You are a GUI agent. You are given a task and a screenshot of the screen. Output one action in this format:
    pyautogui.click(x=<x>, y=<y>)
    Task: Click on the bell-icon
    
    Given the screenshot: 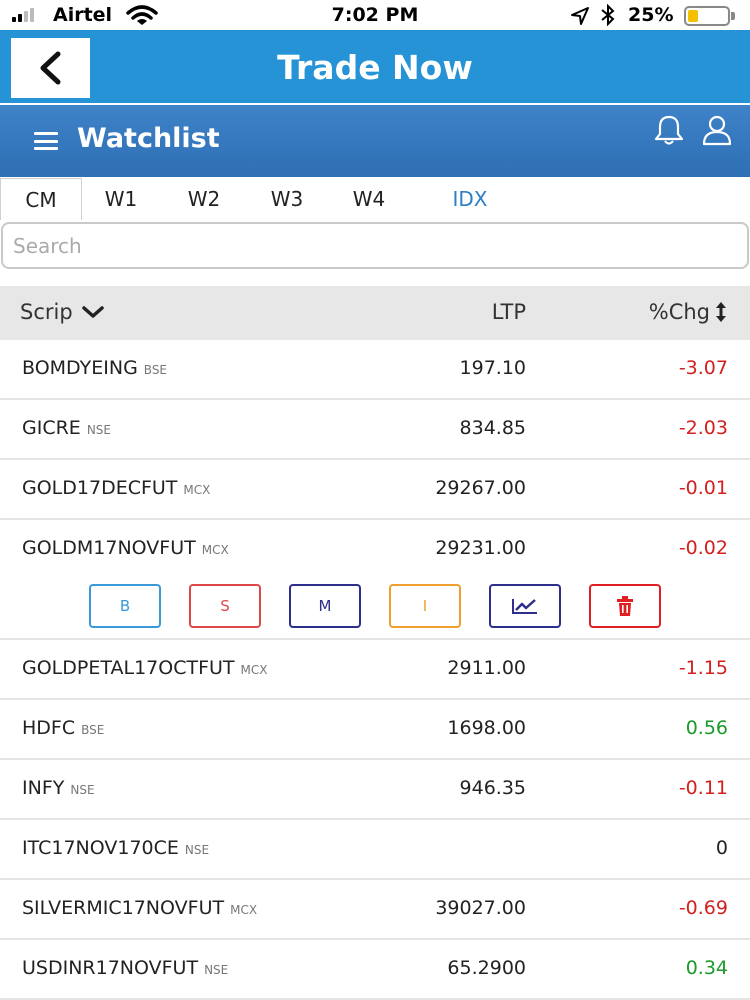 What is the action you would take?
    pyautogui.click(x=669, y=130)
    